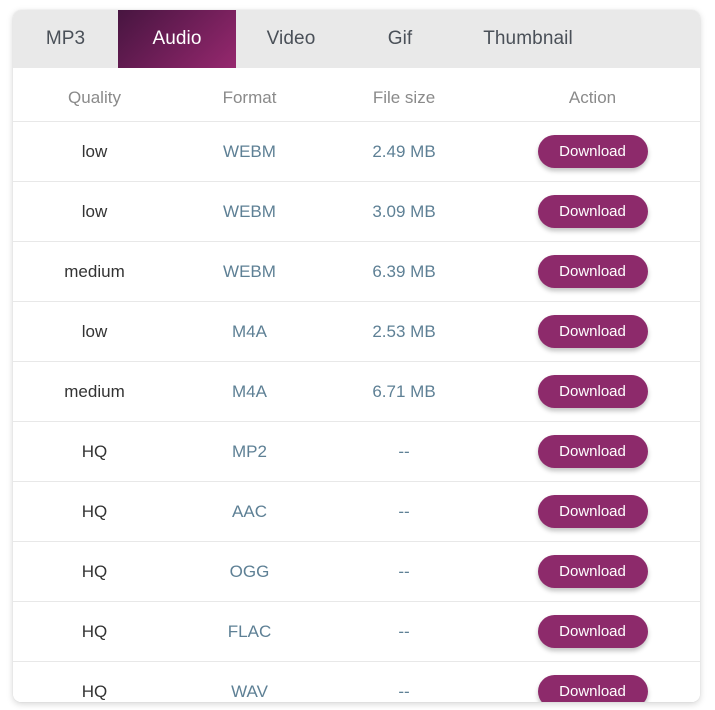  I want to click on tab-audio-label: Audio, so click(177, 38).